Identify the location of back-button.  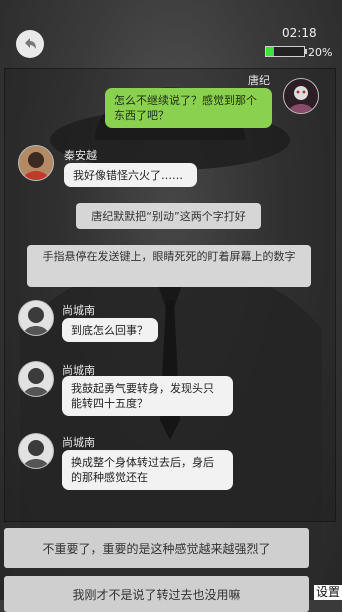
(30, 44).